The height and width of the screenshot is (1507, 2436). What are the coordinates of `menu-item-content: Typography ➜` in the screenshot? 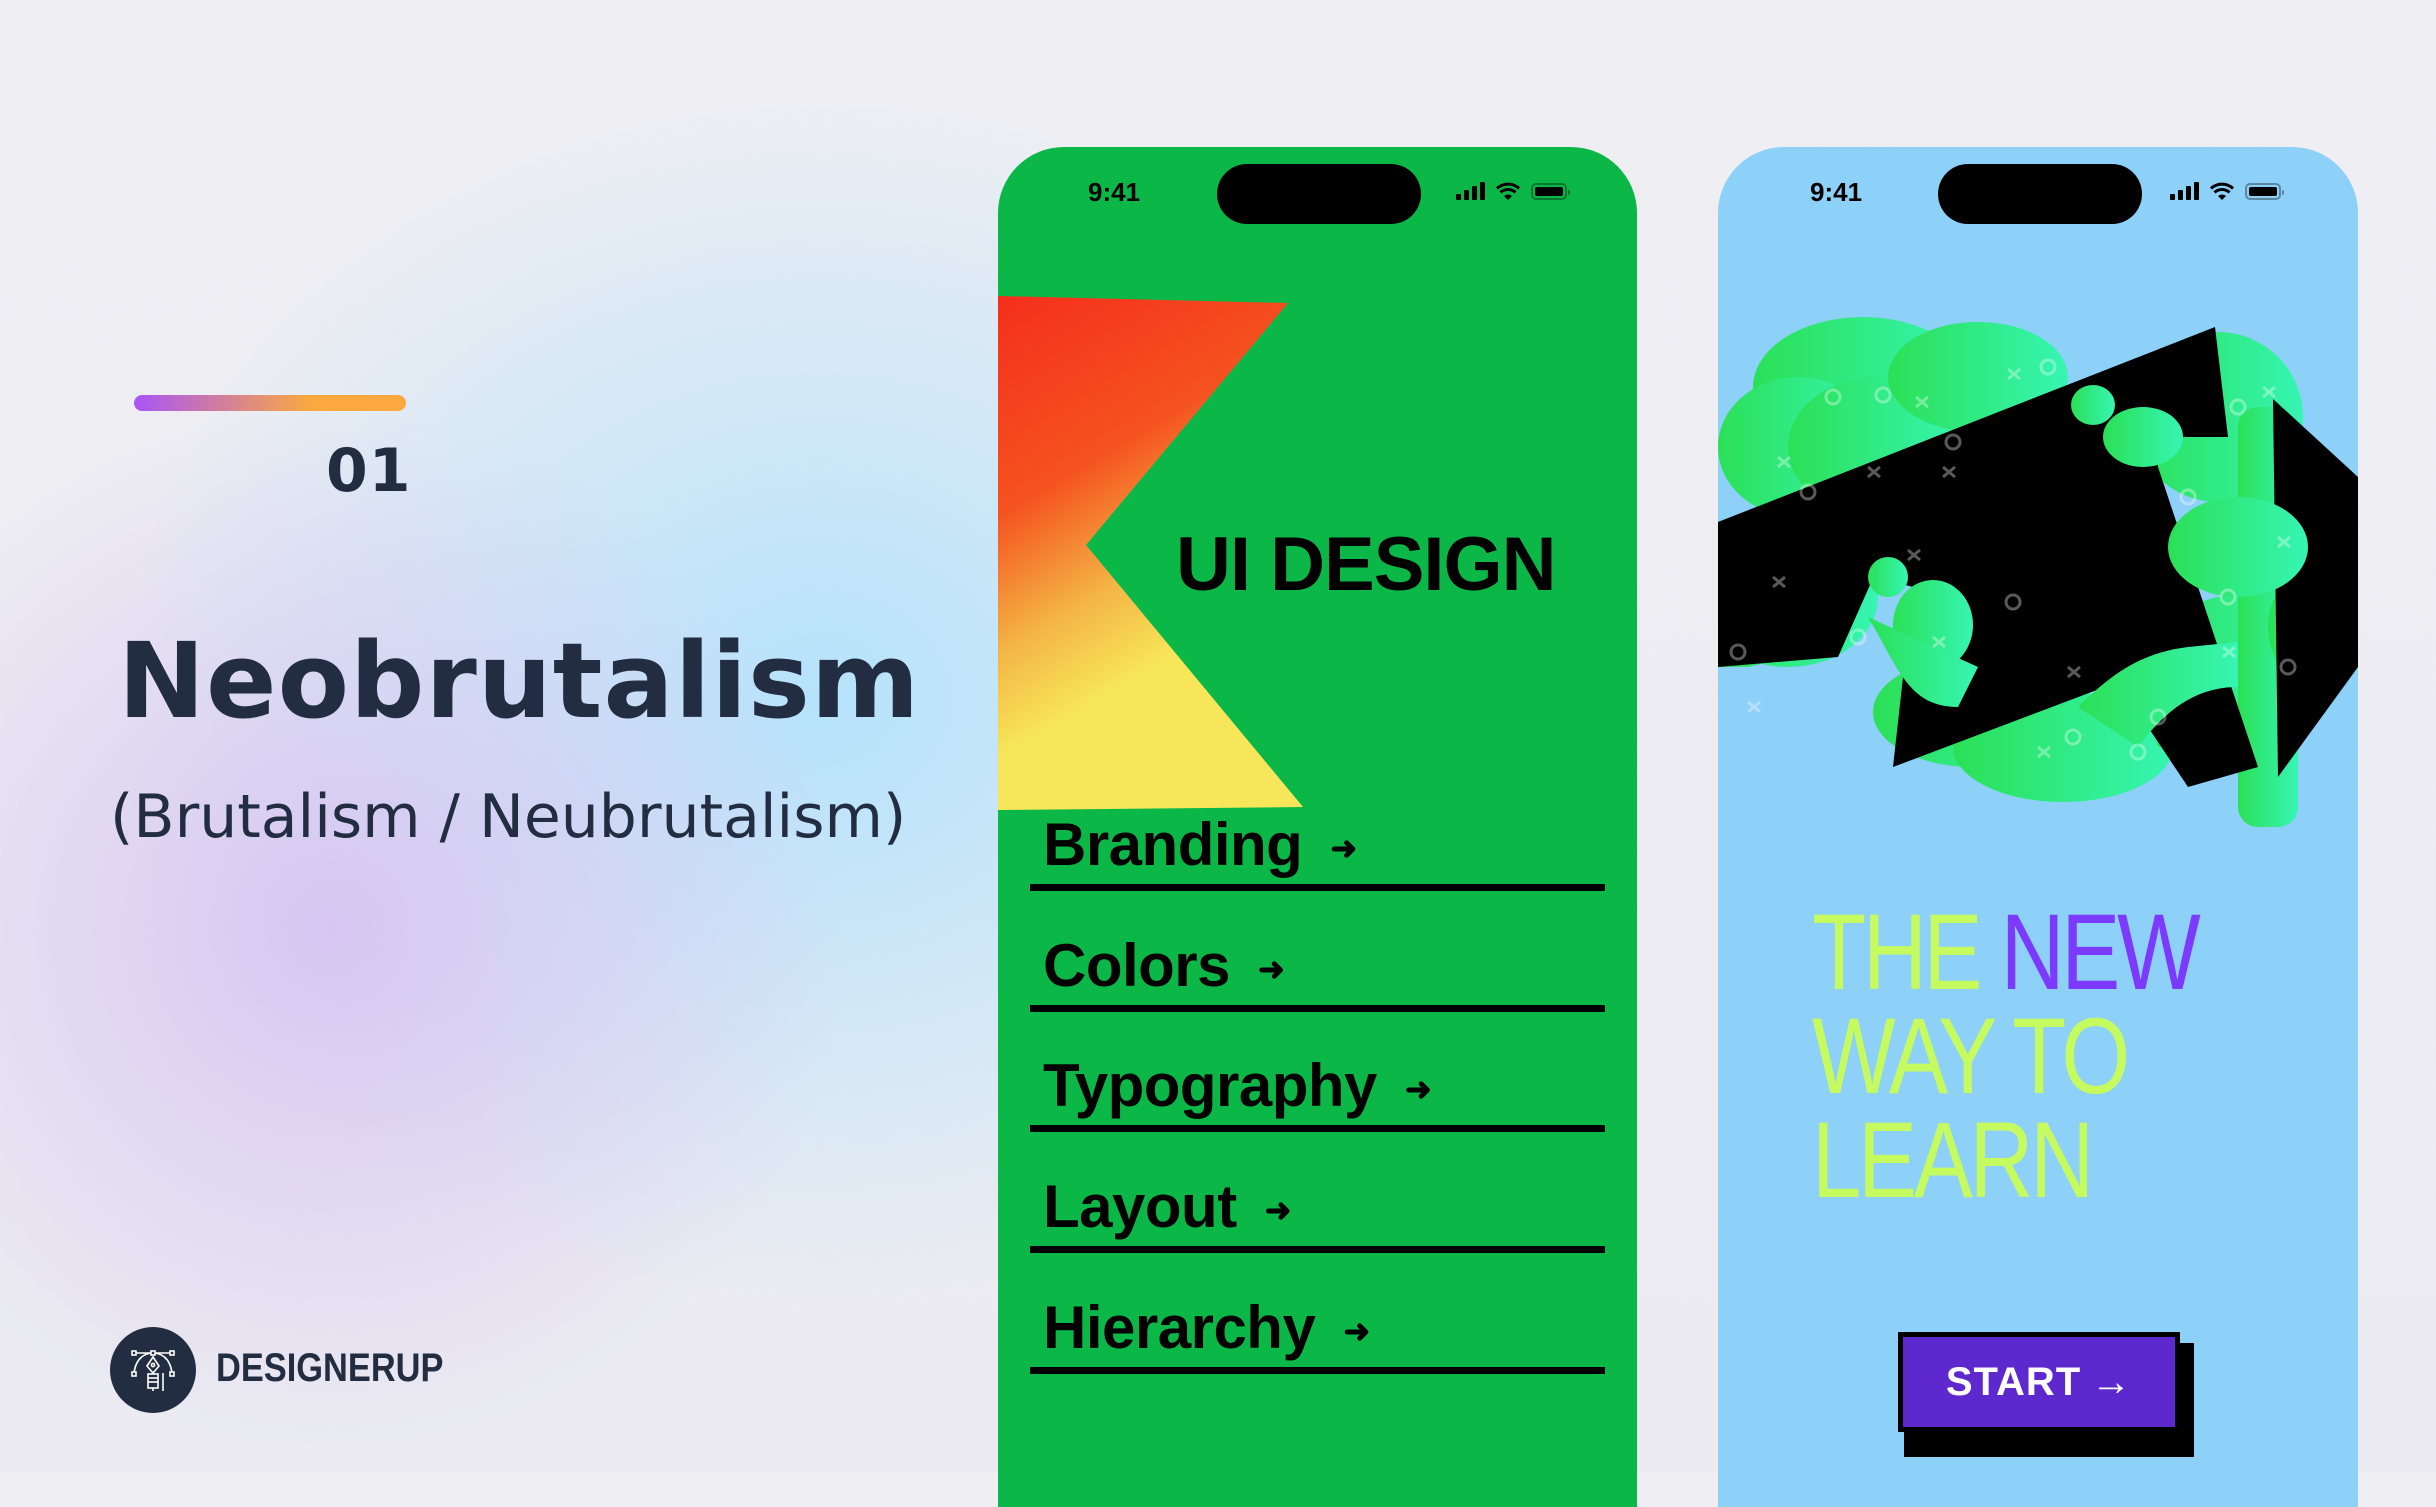 It's located at (1237, 1086).